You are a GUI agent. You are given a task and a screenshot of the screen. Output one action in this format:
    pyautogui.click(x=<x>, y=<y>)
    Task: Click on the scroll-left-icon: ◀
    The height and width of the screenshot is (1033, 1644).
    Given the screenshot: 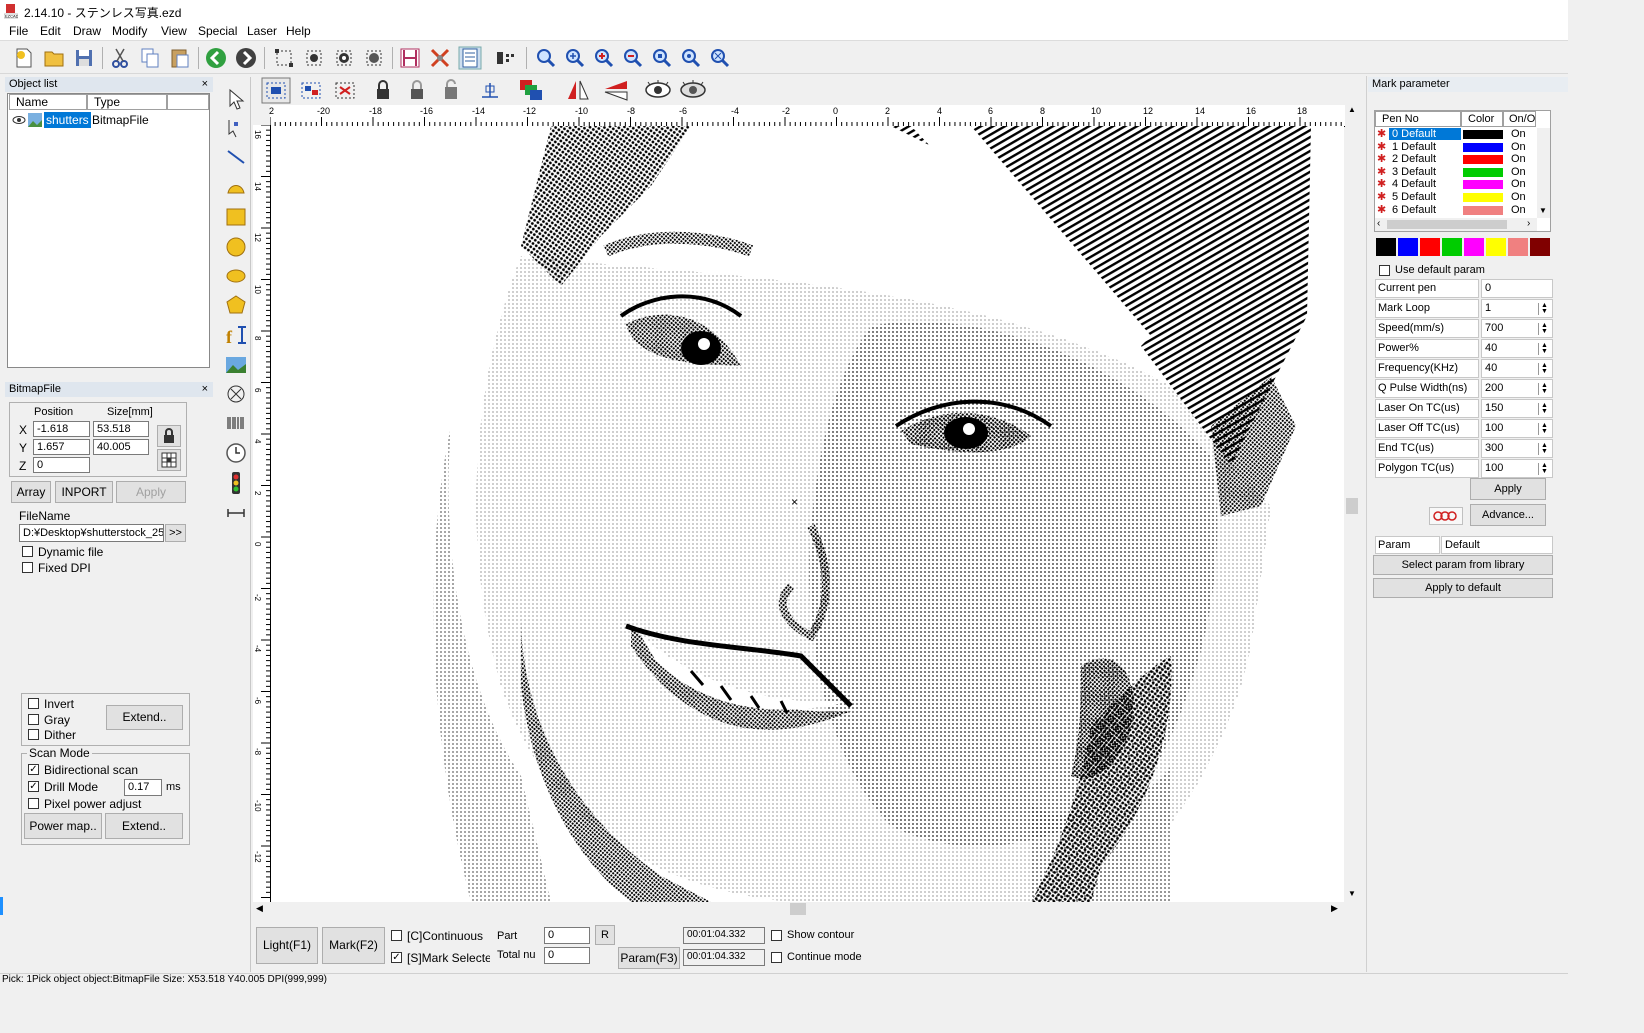 What is the action you would take?
    pyautogui.click(x=259, y=908)
    